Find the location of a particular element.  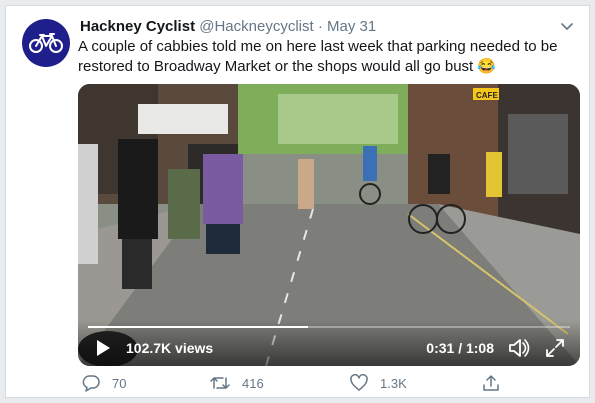

cafe-sign: CAFE is located at coordinates (487, 95).